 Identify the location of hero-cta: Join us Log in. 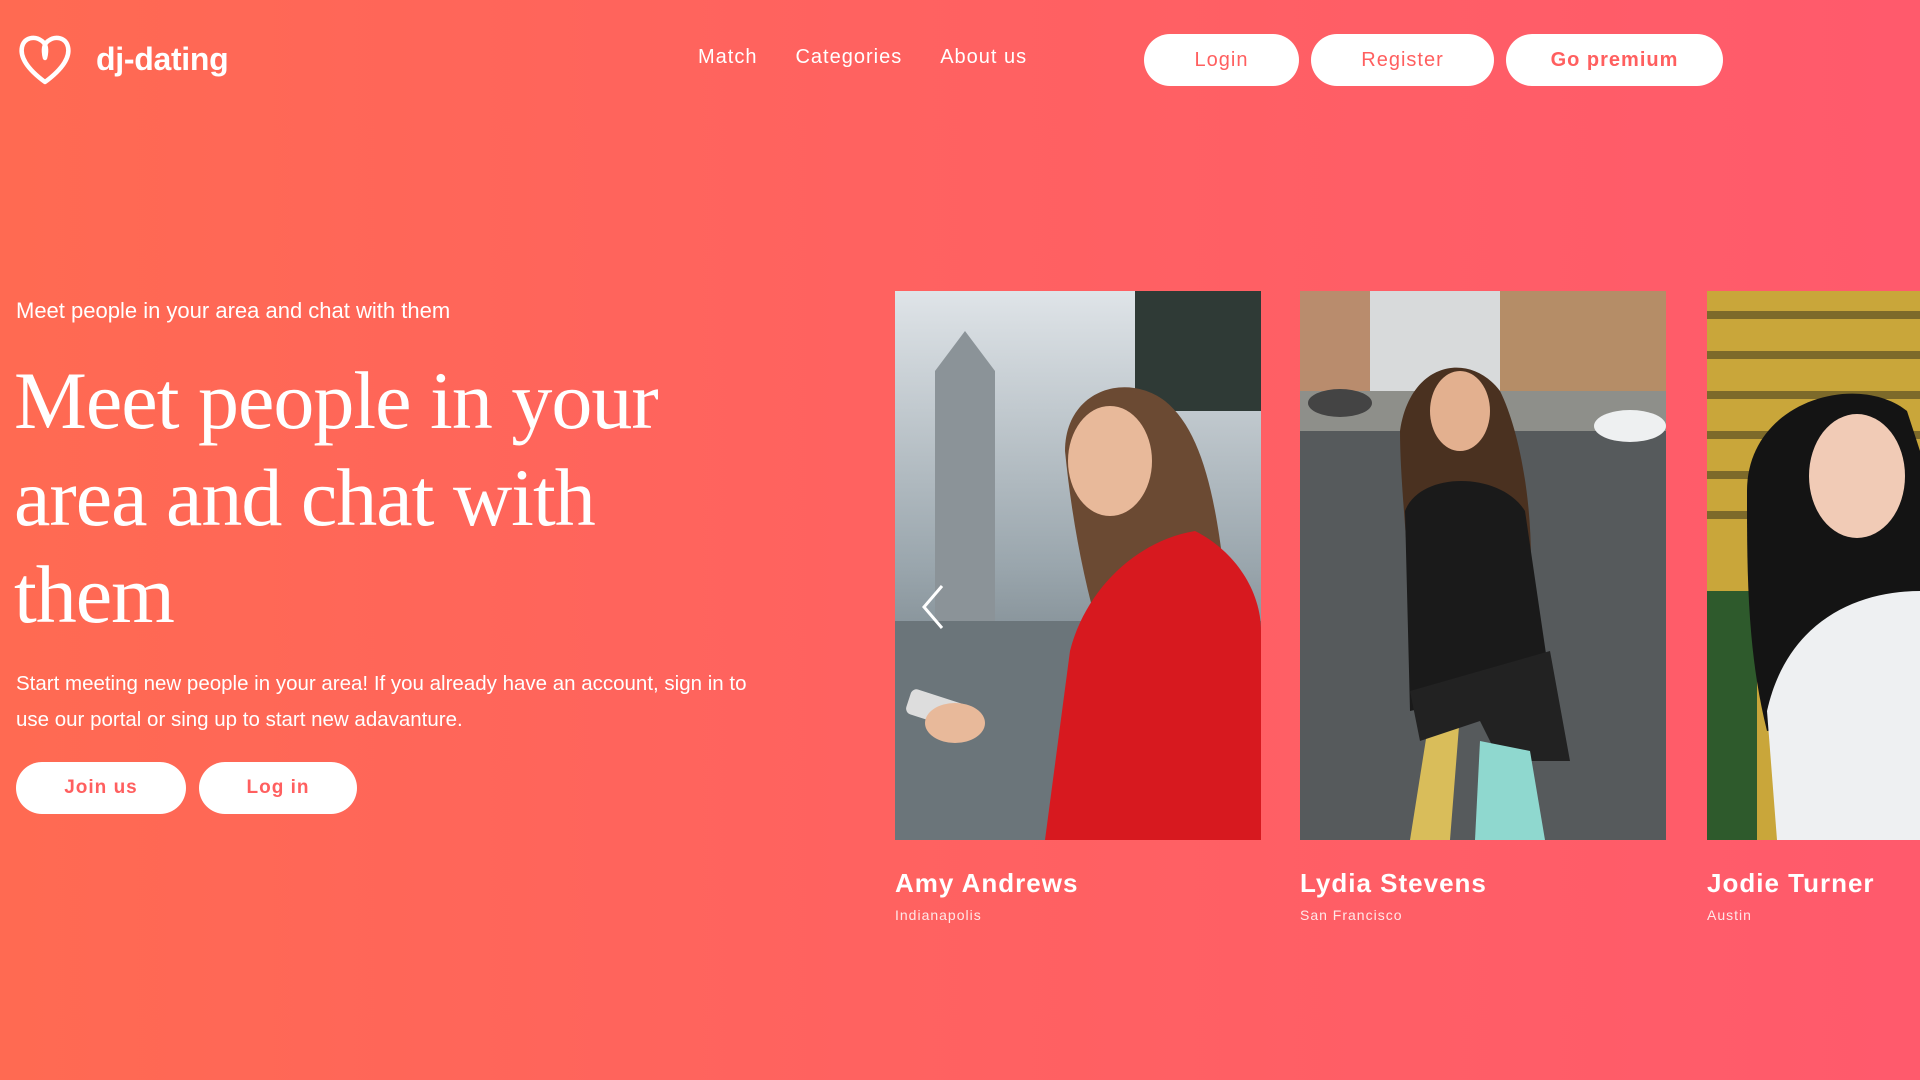
(186, 788).